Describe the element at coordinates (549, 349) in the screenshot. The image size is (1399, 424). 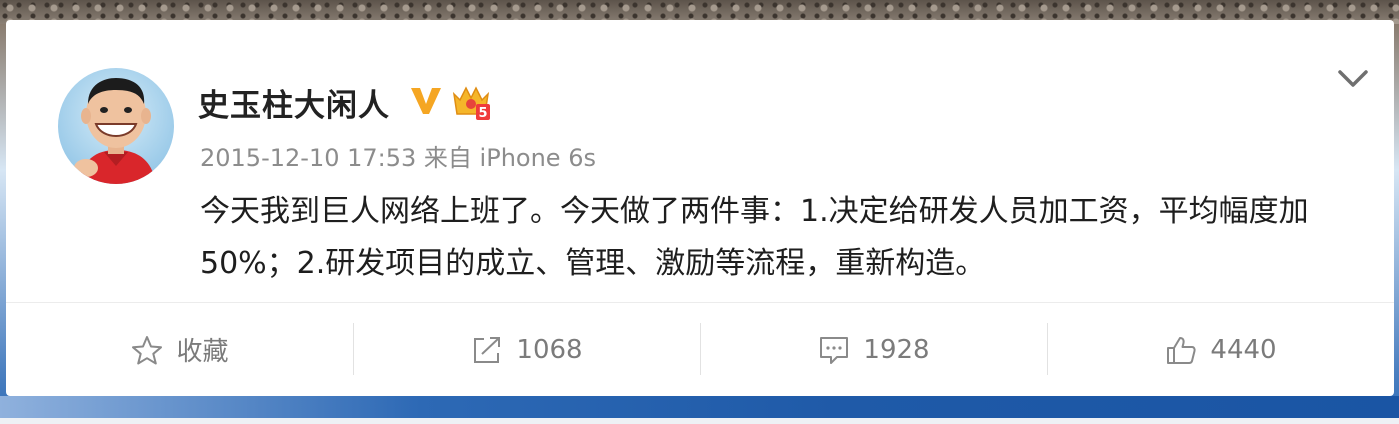
I see `repost-count: 1068` at that location.